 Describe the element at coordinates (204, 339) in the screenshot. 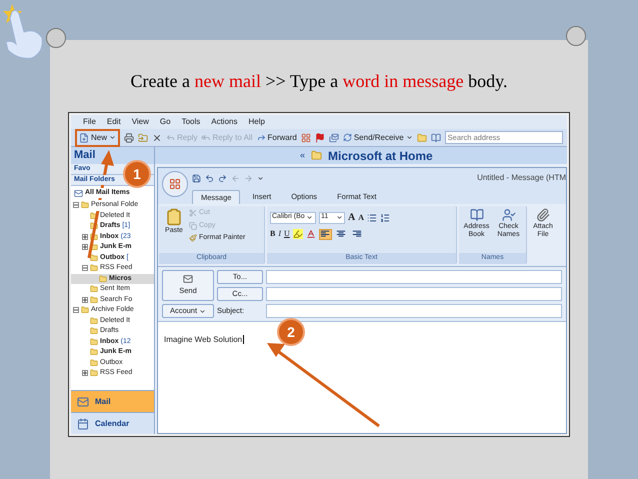

I see `body-text: Imagine Web Solution` at that location.